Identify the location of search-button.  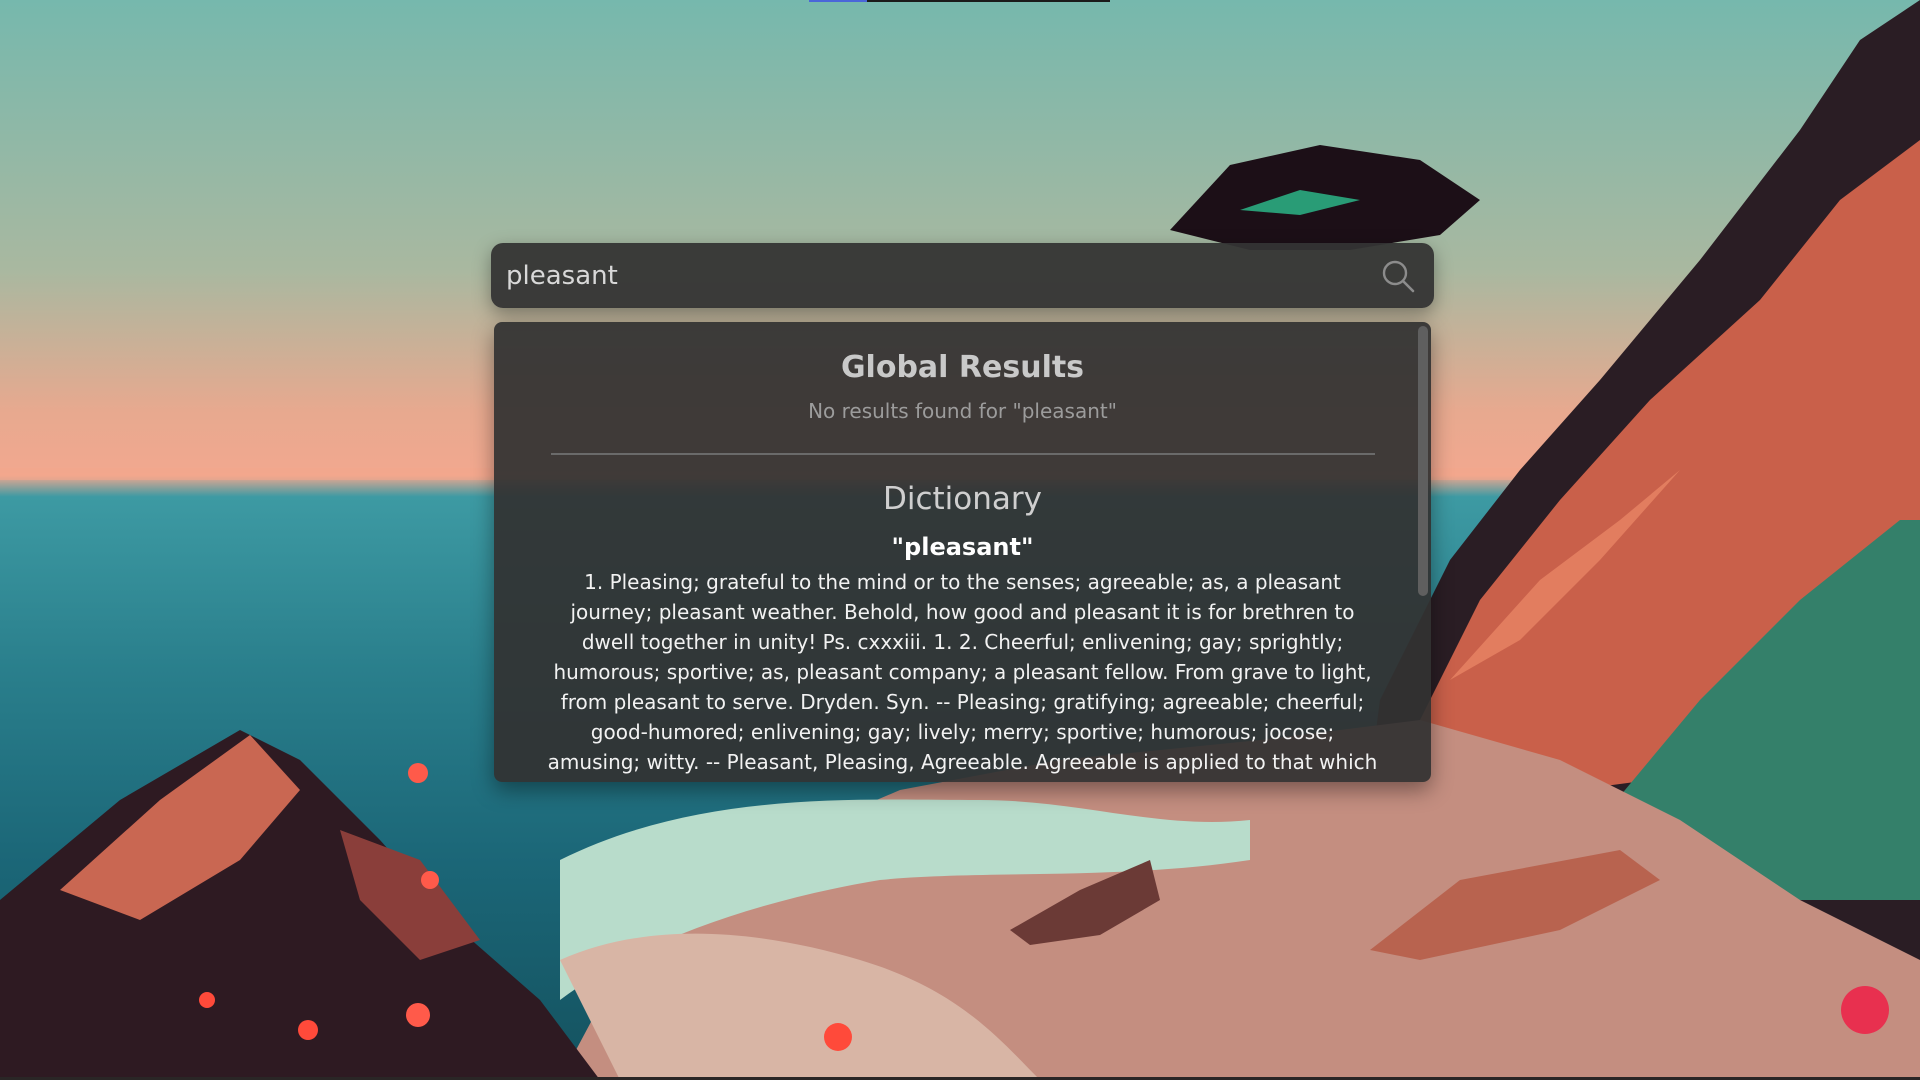
(1398, 275).